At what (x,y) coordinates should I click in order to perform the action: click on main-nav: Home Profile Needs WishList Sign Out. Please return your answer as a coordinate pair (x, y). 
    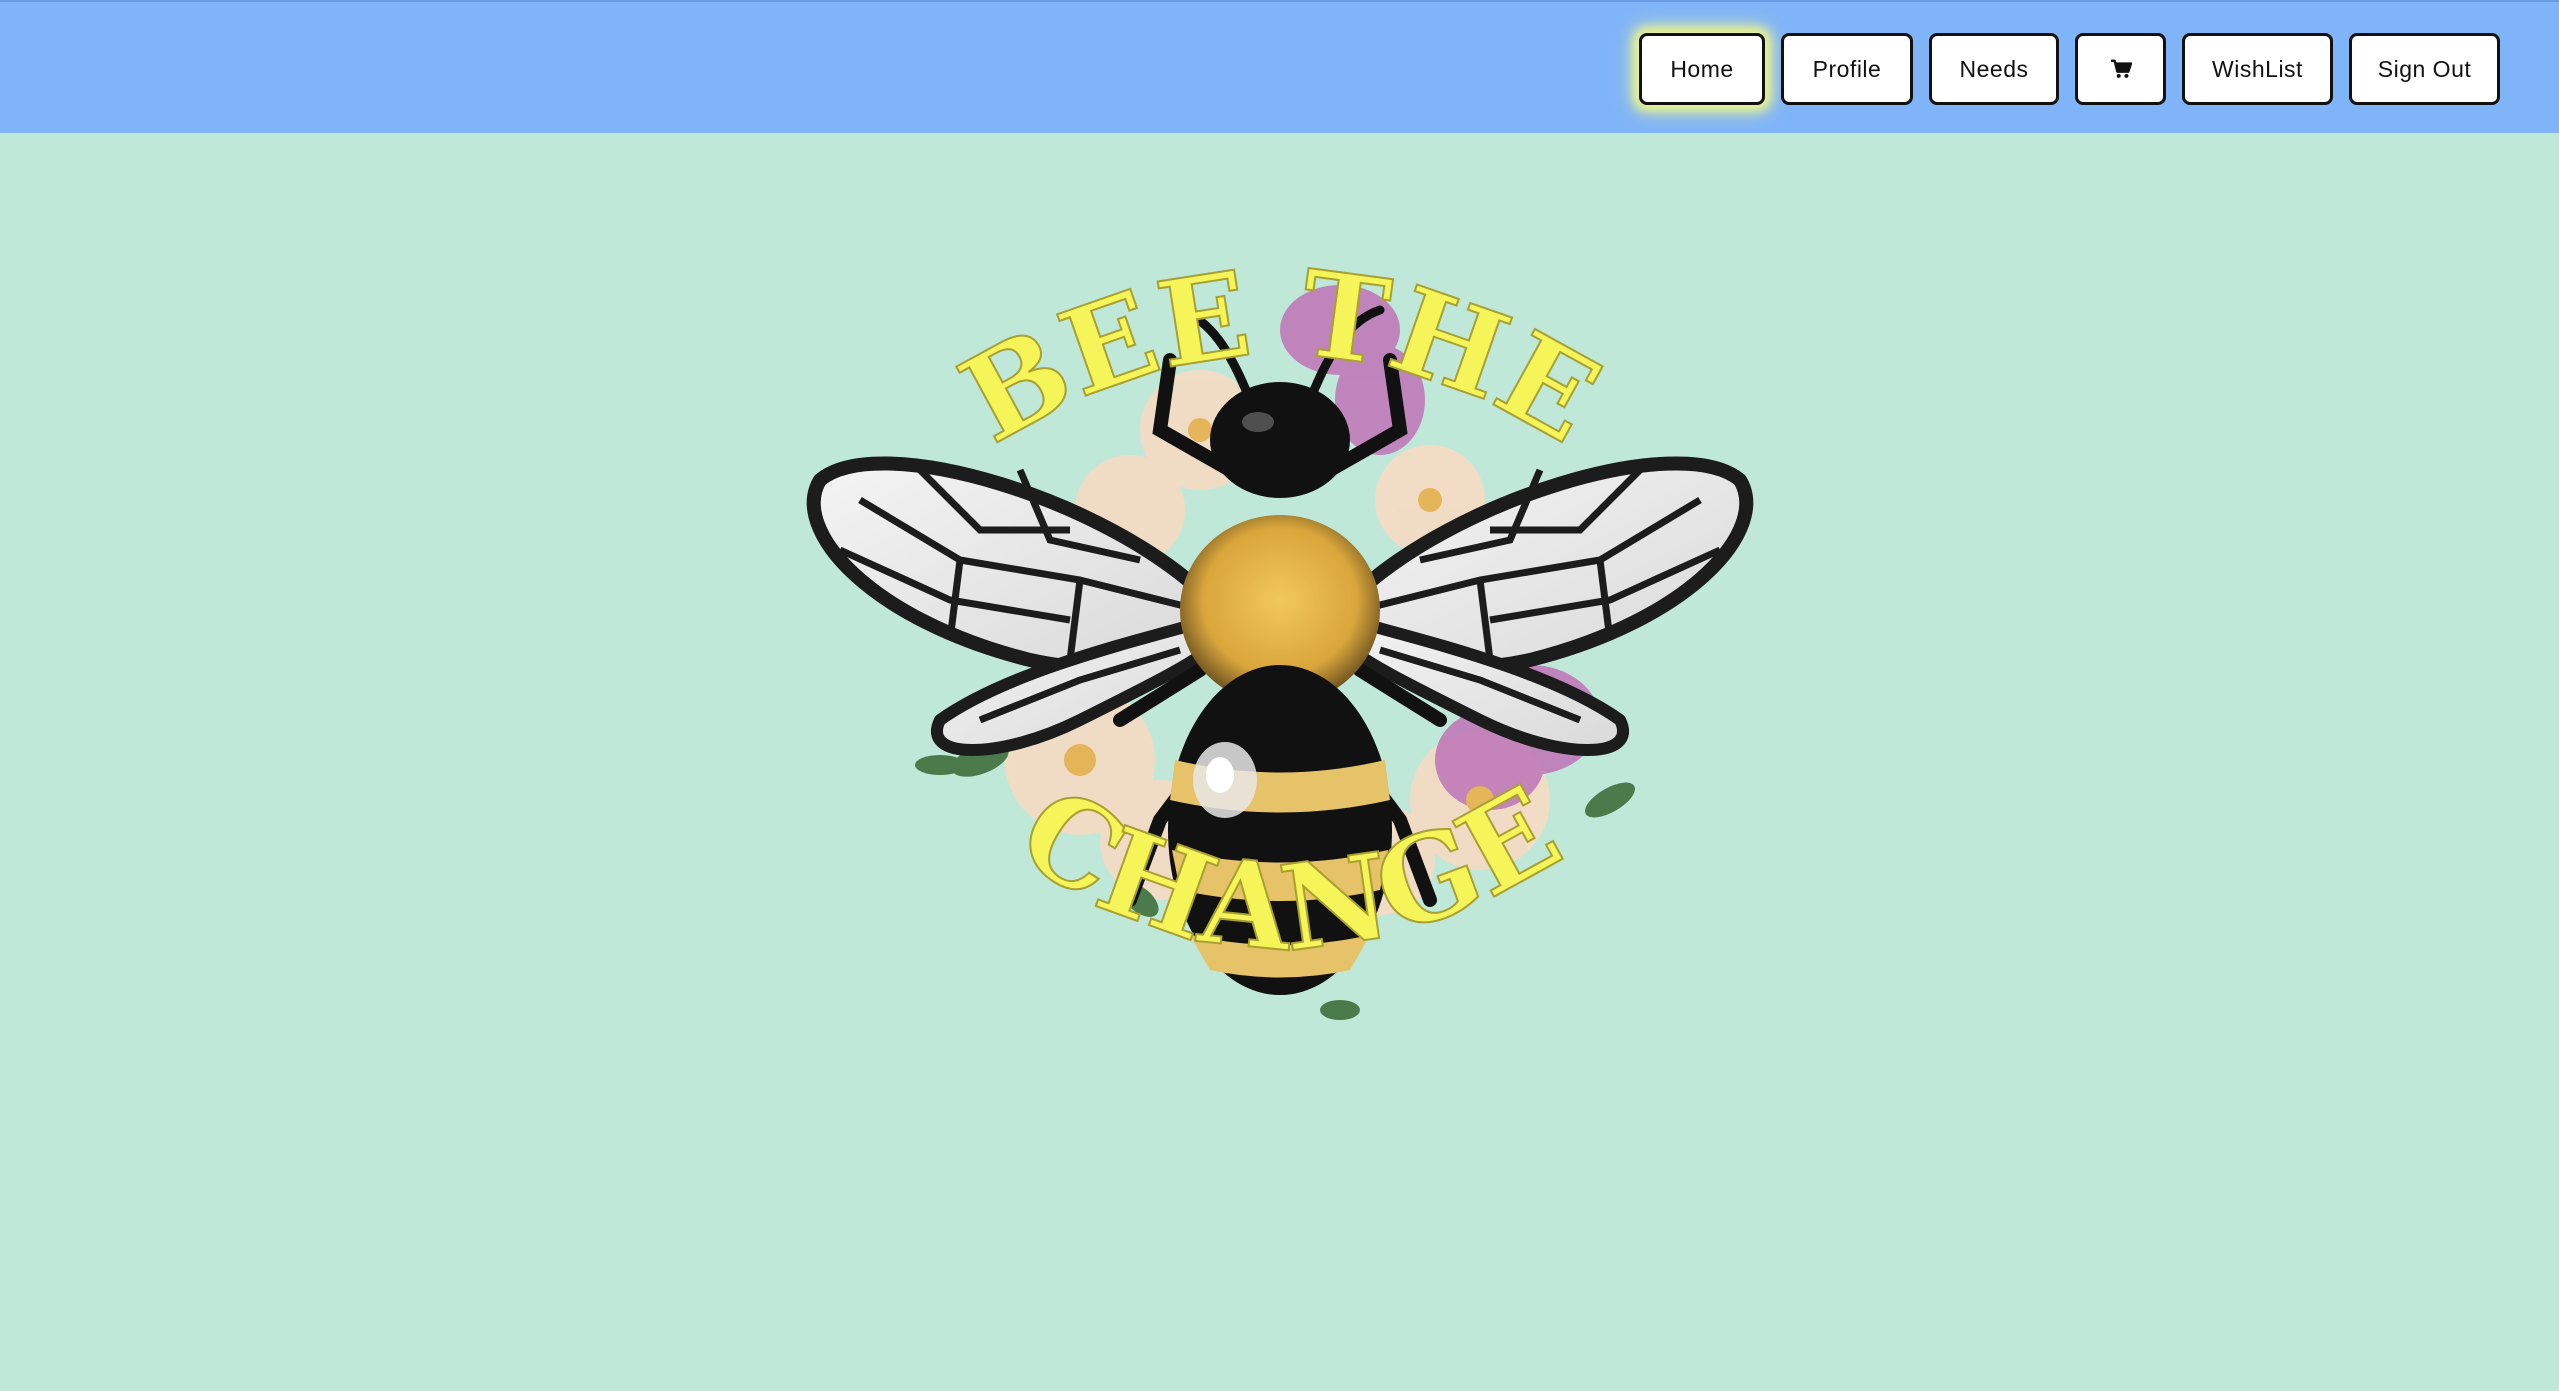
    Looking at the image, I should click on (2069, 69).